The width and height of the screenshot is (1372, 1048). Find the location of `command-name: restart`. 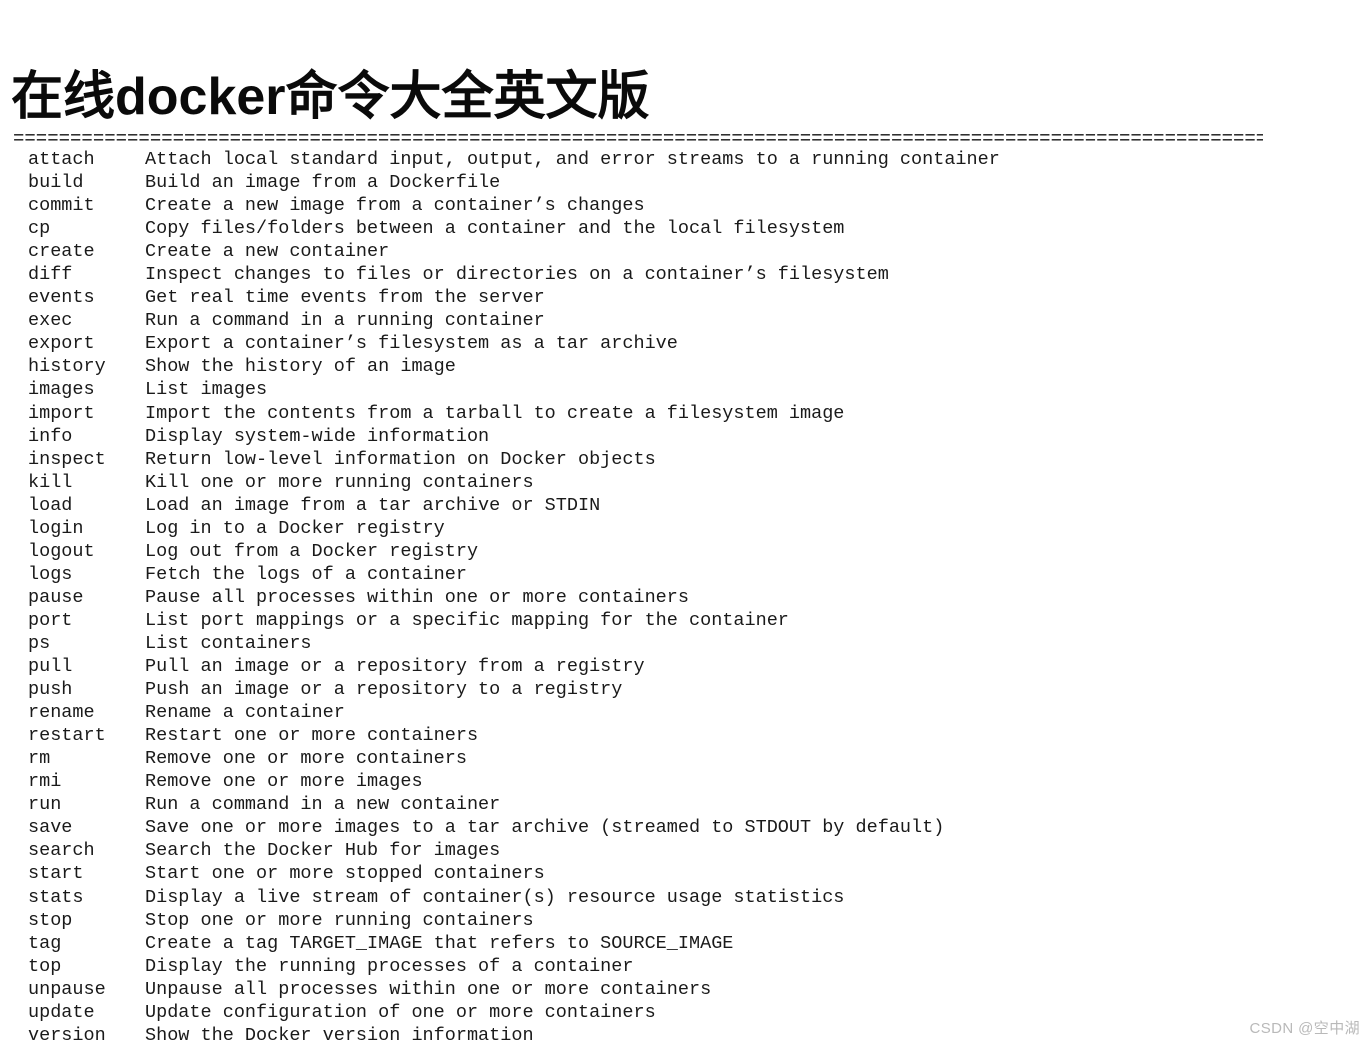

command-name: restart is located at coordinates (67, 736).